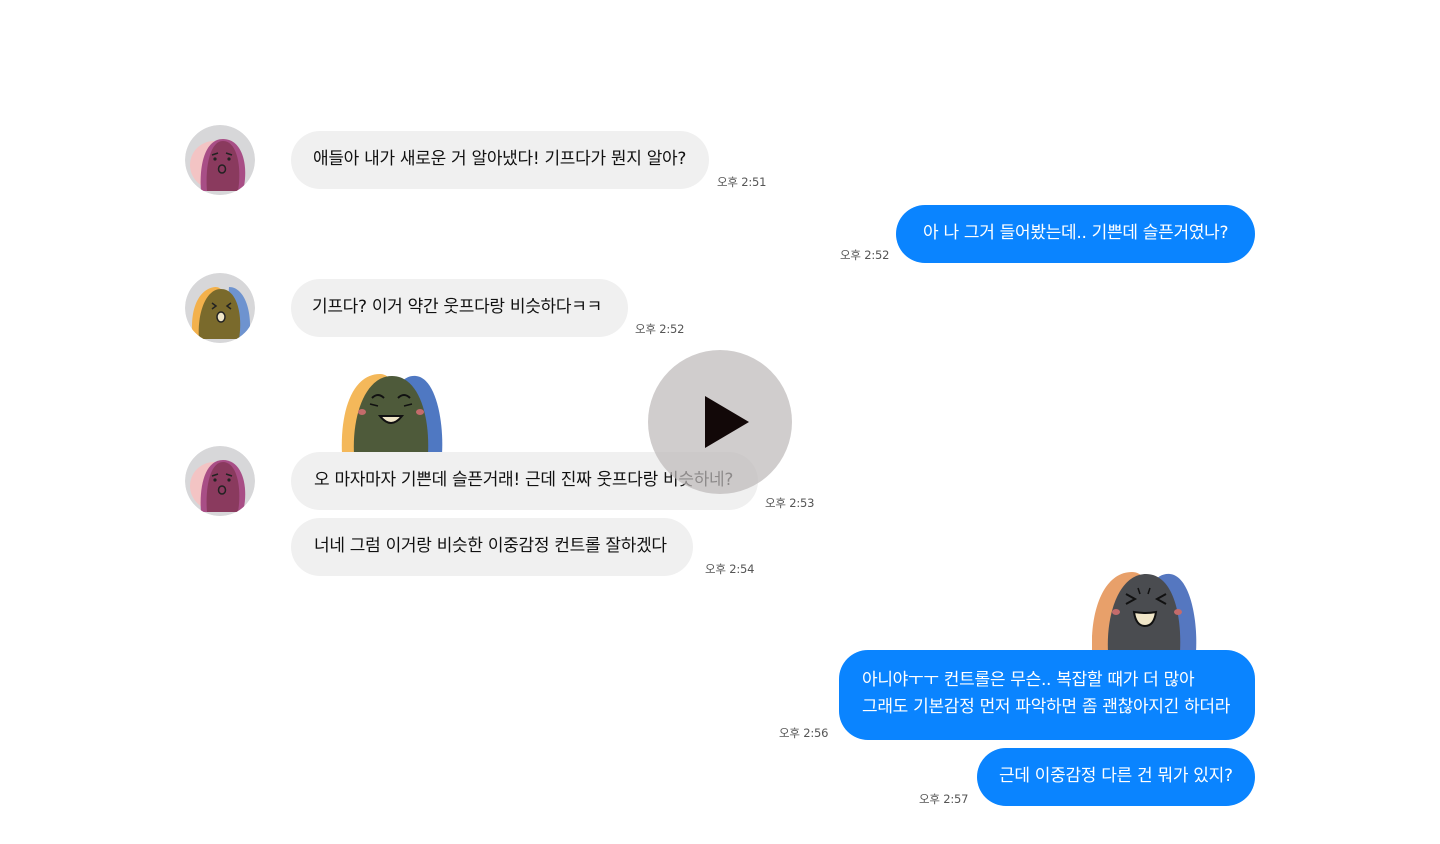  I want to click on message-text-7: 근데 이중감정 다른 건 뭐가 있지?, so click(1116, 776).